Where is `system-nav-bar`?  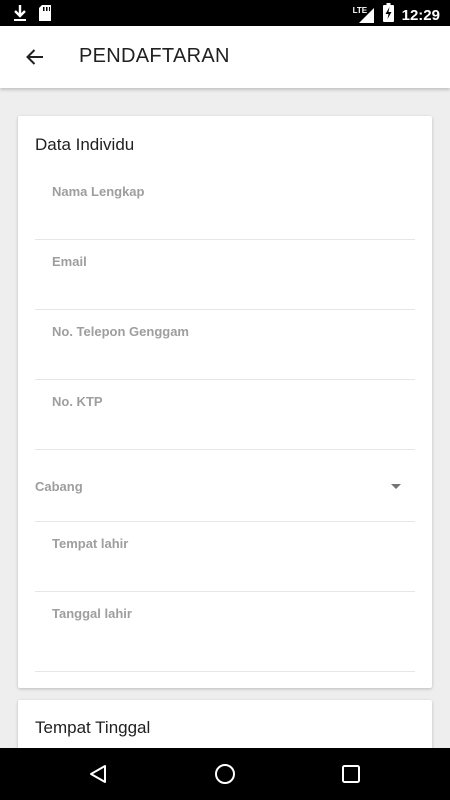
system-nav-bar is located at coordinates (225, 774).